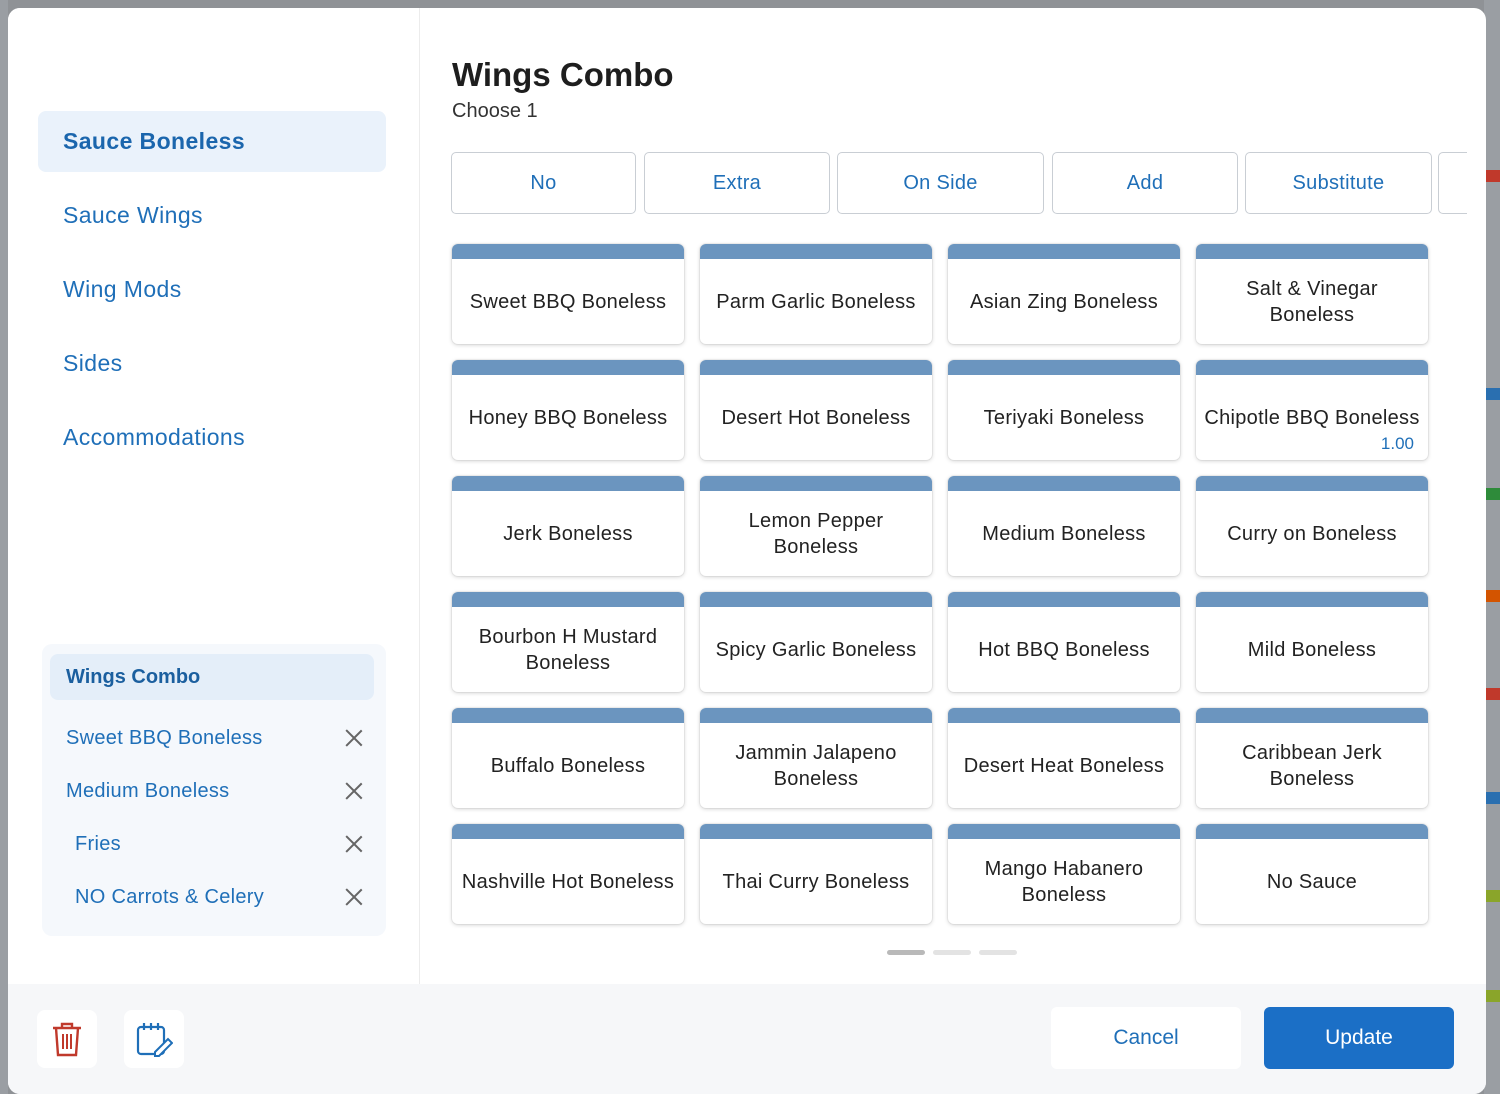 This screenshot has width=1500, height=1094. What do you see at coordinates (940, 183) in the screenshot?
I see `modifier-on-side-button: On Side` at bounding box center [940, 183].